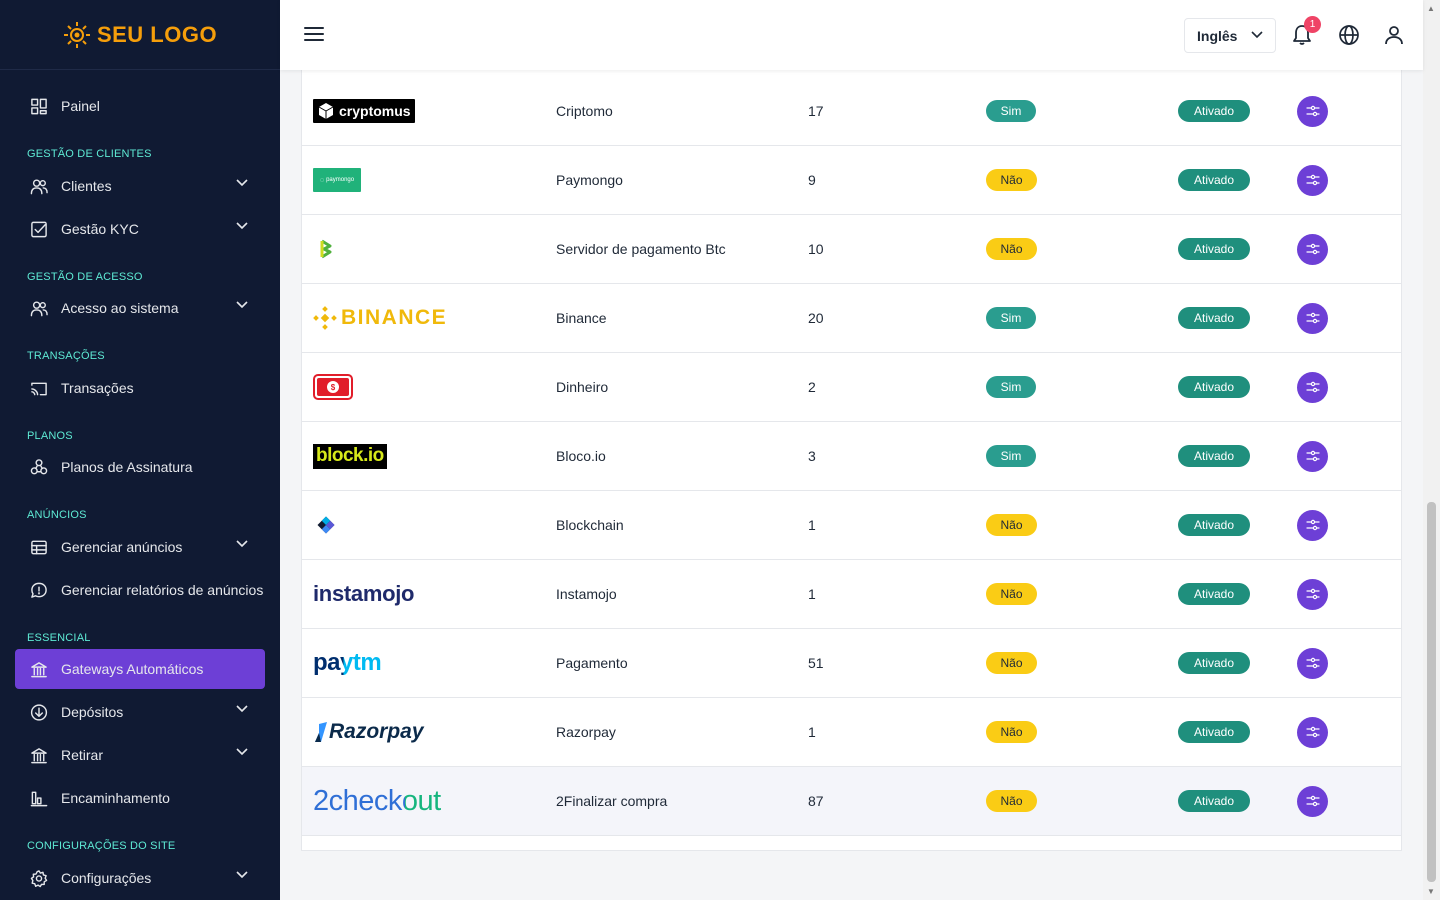 This screenshot has height=900, width=1440. What do you see at coordinates (140, 467) in the screenshot?
I see `sidebar-item-planos-de-assinatura: Planos de Assinatura` at bounding box center [140, 467].